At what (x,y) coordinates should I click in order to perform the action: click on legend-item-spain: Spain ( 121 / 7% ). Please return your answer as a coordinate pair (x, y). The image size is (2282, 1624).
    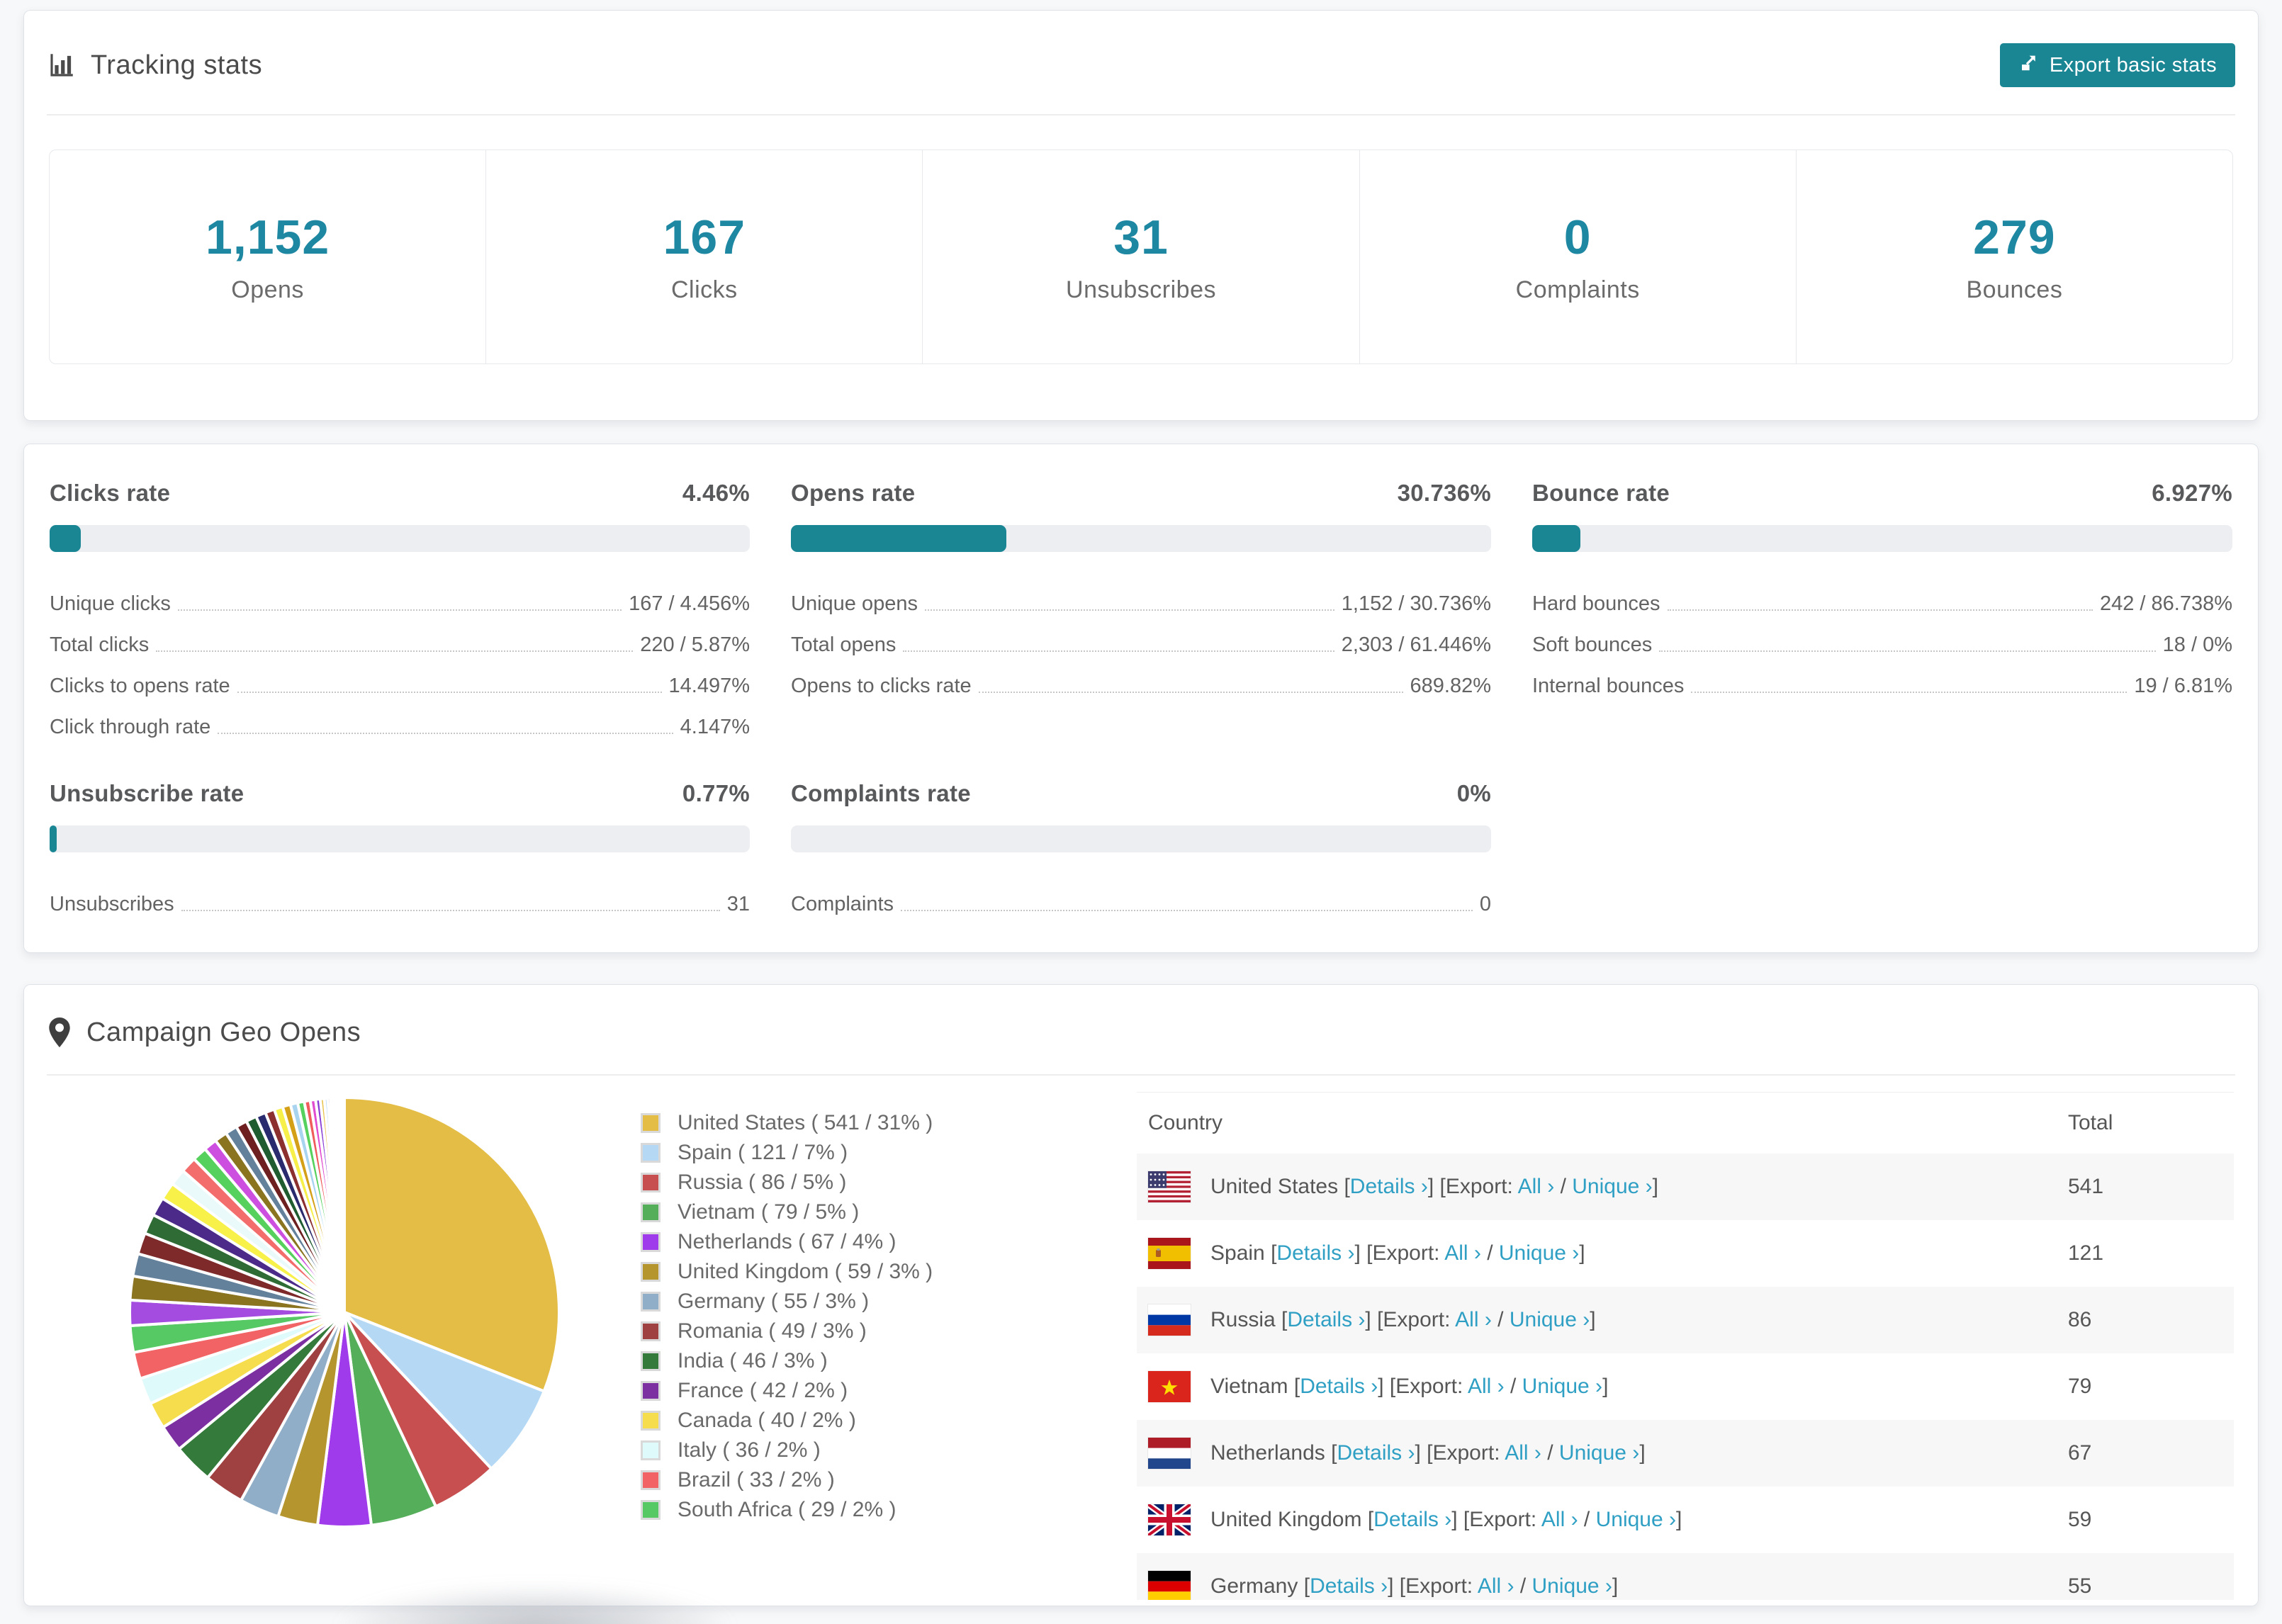
    Looking at the image, I should click on (889, 1153).